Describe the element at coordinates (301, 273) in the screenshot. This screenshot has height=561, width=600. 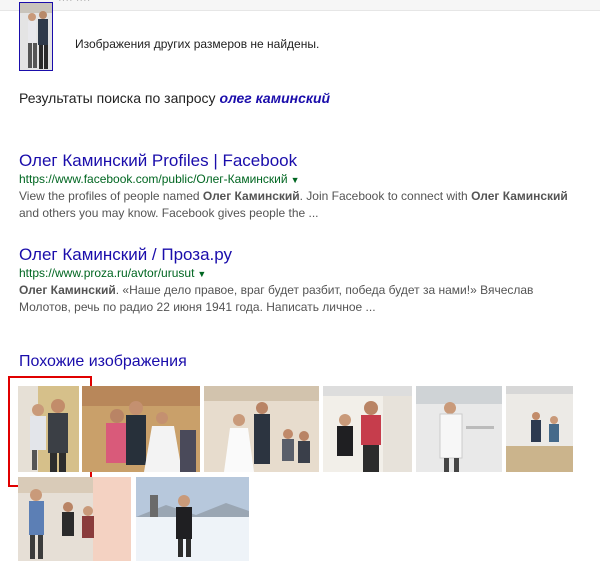
I see `result-url: https://www.proza.ru/avtor/urusut ▼` at that location.